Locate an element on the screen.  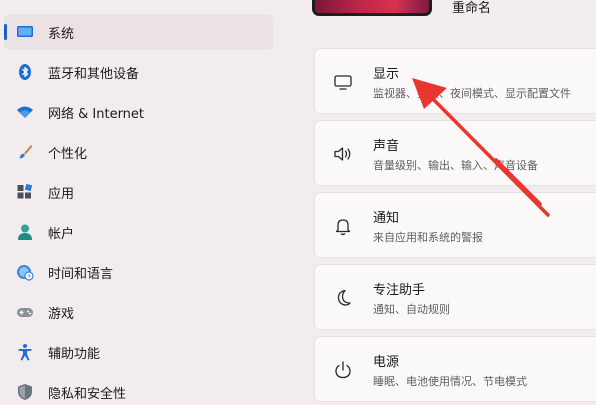
settings-card-focus-assist: 专注助手 通知、自动规则 is located at coordinates (455, 297).